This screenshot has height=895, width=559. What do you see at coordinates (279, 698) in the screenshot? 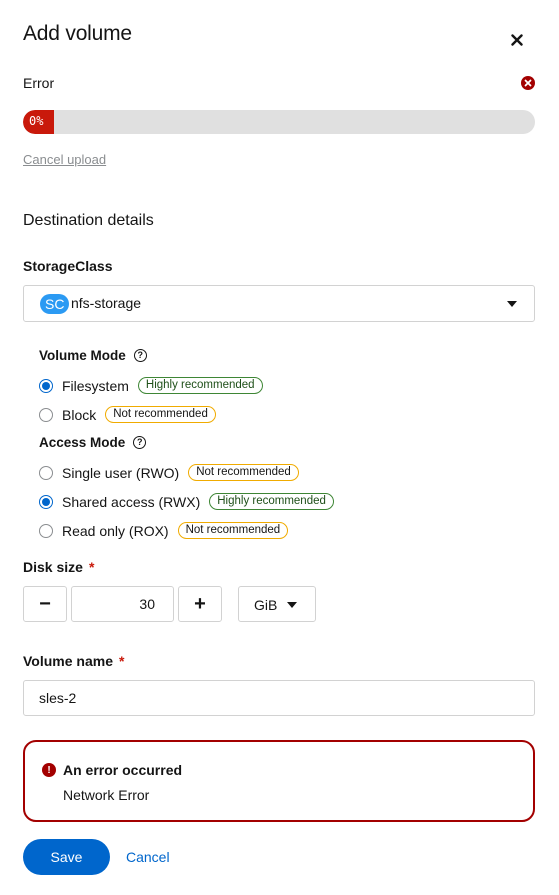
I see `volume-name-input: sles-2` at bounding box center [279, 698].